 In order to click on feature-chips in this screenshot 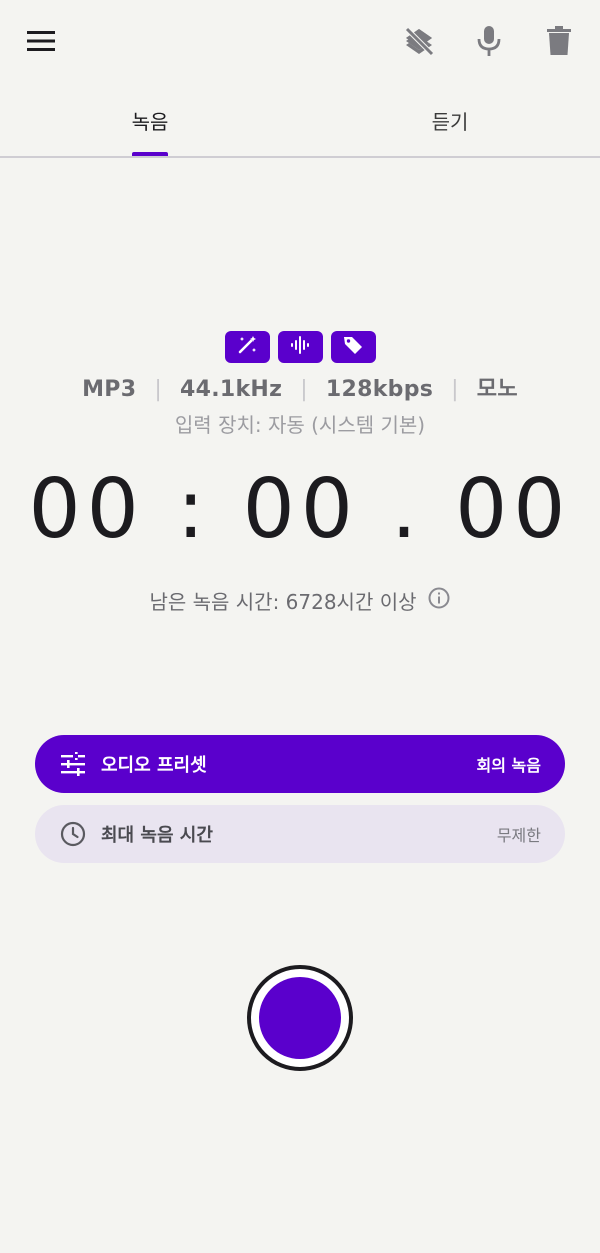, I will do `click(300, 347)`.